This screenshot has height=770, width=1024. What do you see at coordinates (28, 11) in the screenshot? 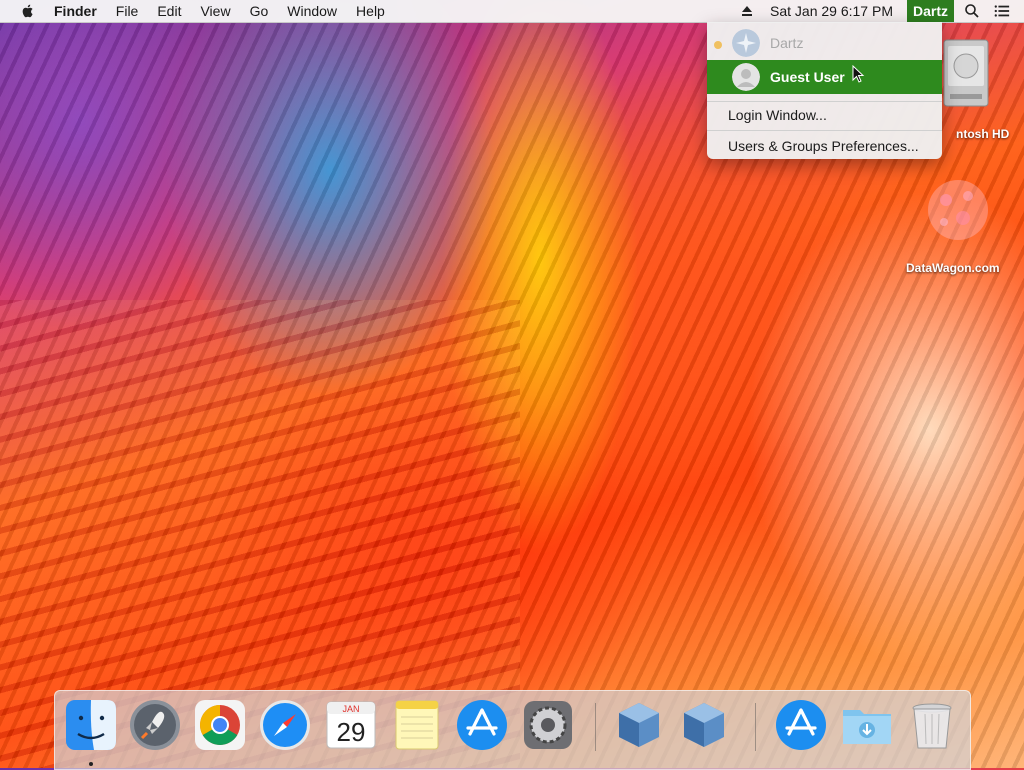
I see `apple-menu-icon` at bounding box center [28, 11].